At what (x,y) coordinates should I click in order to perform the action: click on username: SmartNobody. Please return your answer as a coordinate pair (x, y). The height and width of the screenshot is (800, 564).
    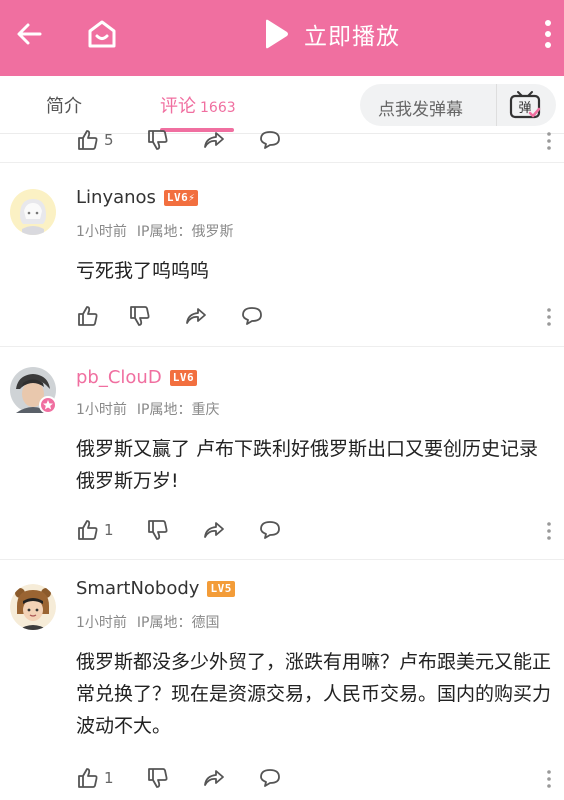
    Looking at the image, I should click on (137, 588).